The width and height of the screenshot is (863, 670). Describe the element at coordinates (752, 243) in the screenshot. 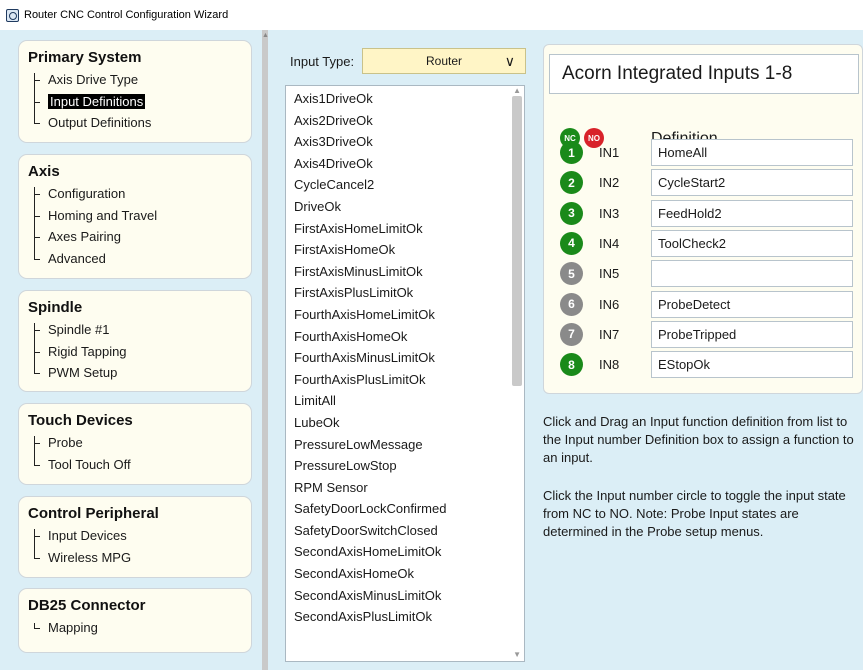

I see `input-4-definition-box: ToolCheck2` at that location.